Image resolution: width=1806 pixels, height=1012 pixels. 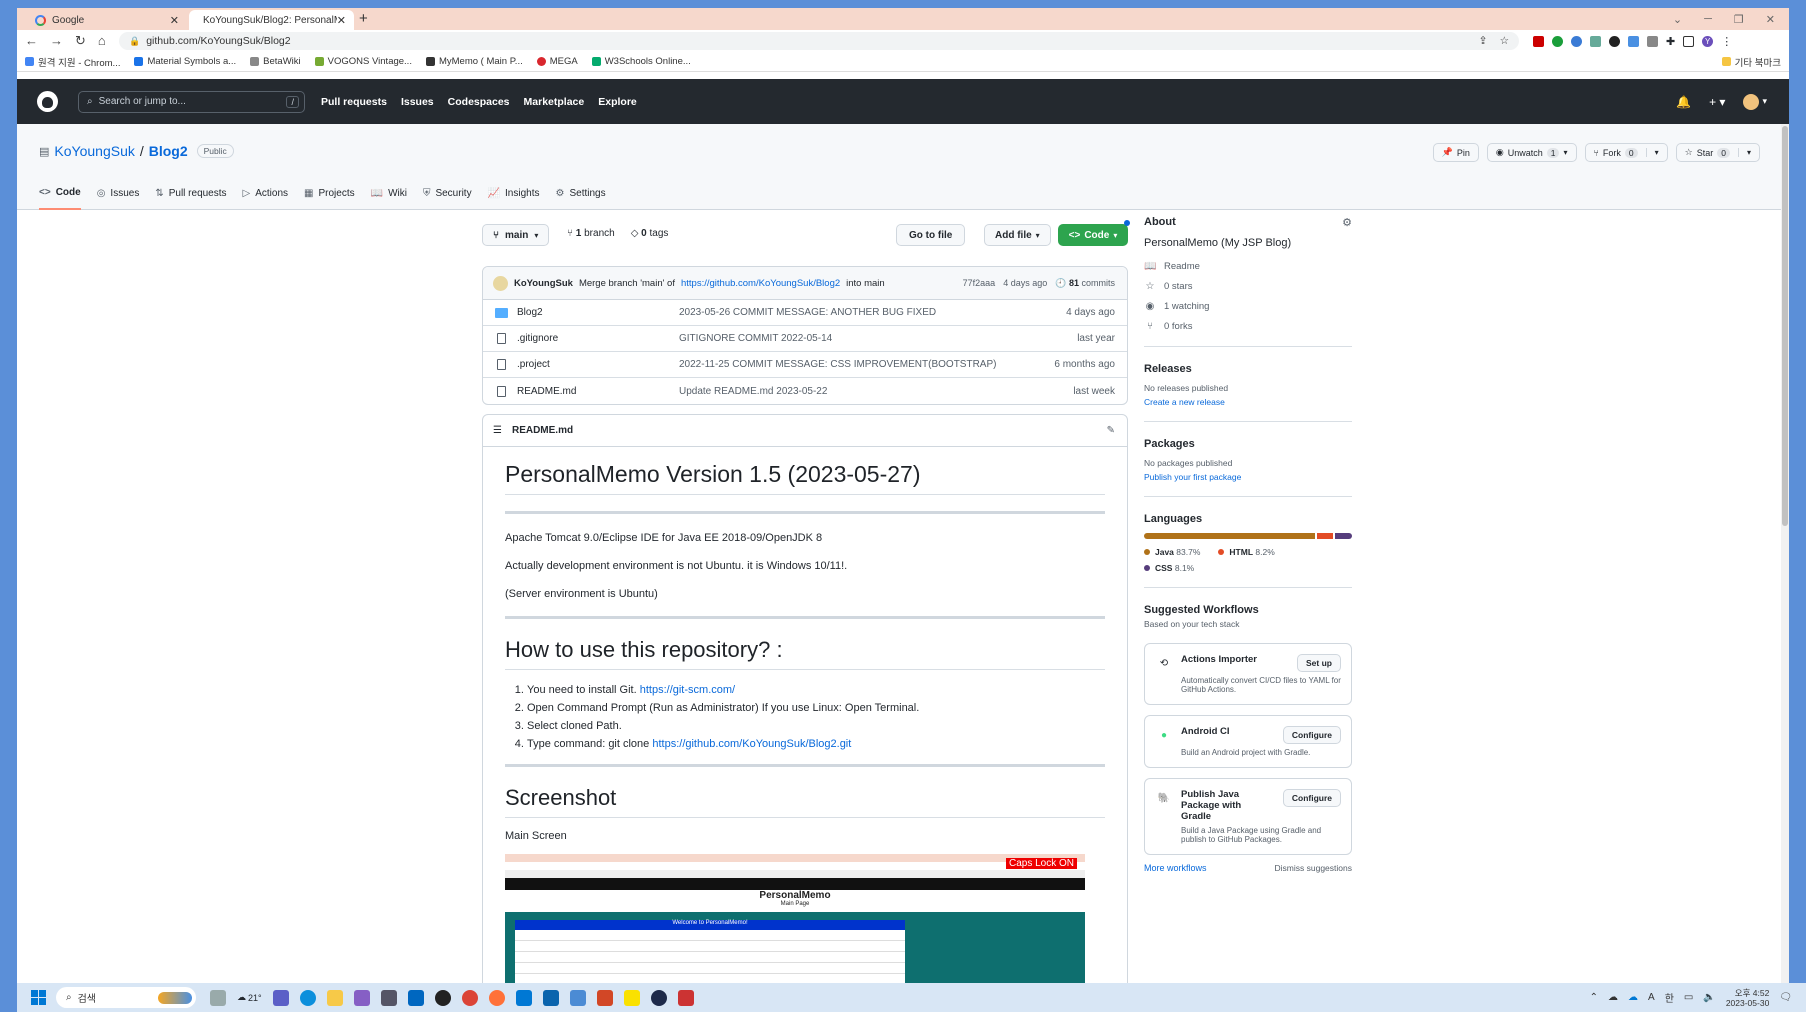 What do you see at coordinates (1172, 552) in the screenshot?
I see `language-java: Java 83.7%` at bounding box center [1172, 552].